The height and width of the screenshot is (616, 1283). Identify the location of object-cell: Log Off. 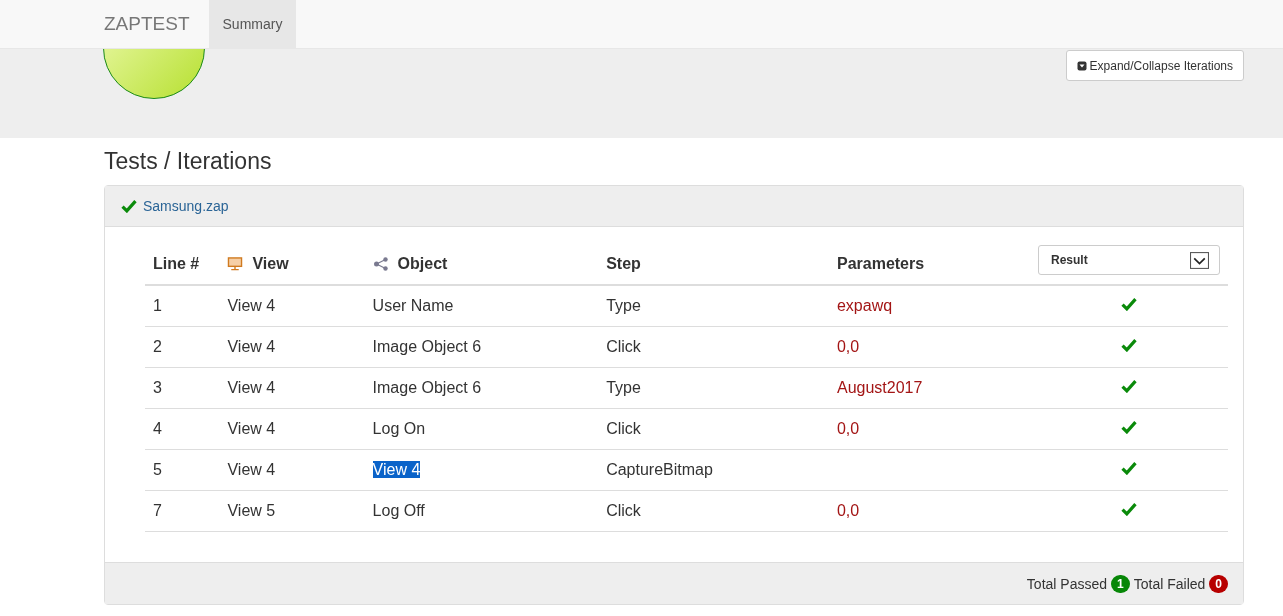
(398, 510).